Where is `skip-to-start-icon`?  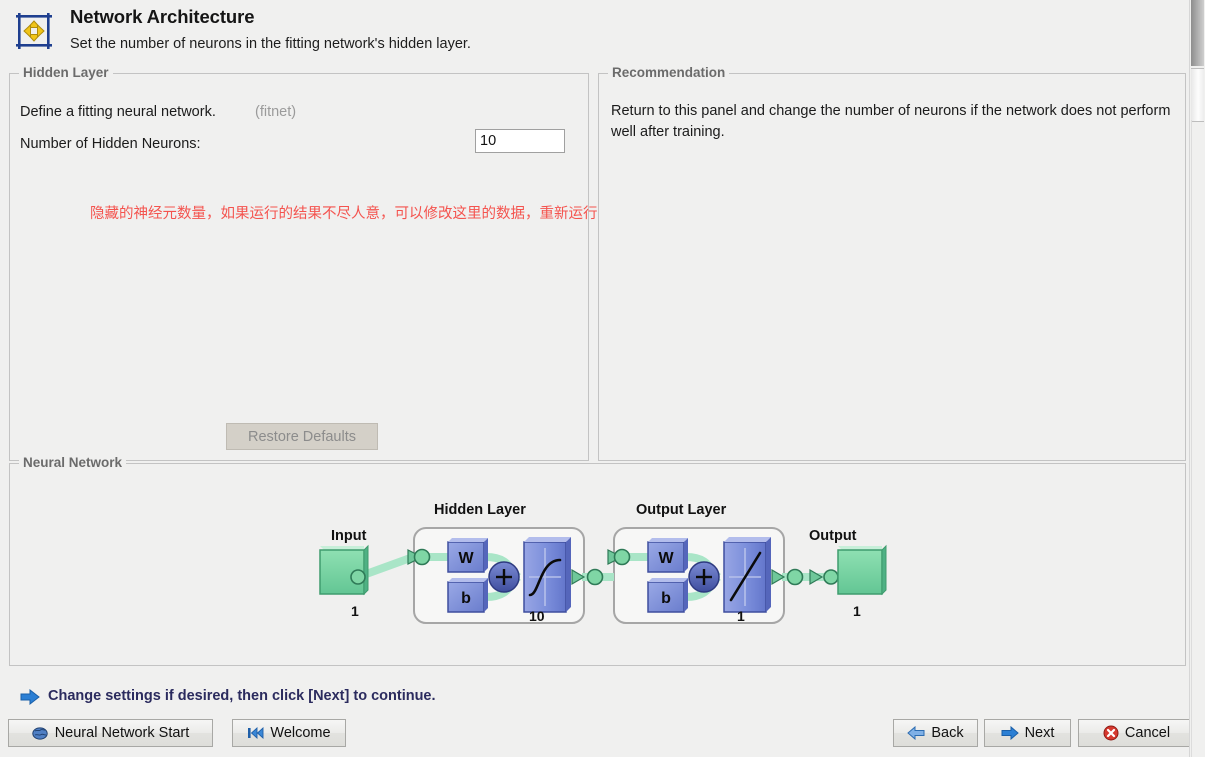 skip-to-start-icon is located at coordinates (255, 733).